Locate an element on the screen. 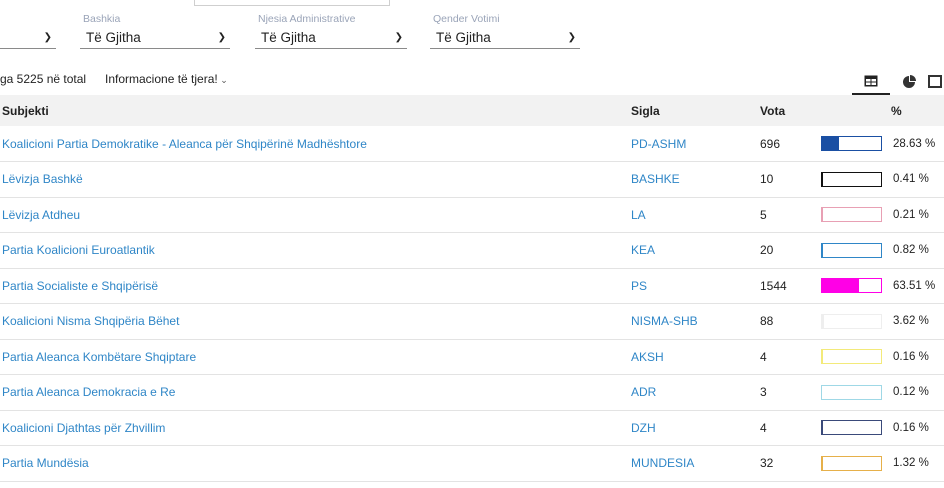 This screenshot has width=944, height=488. votes-value: 32 is located at coordinates (767, 463).